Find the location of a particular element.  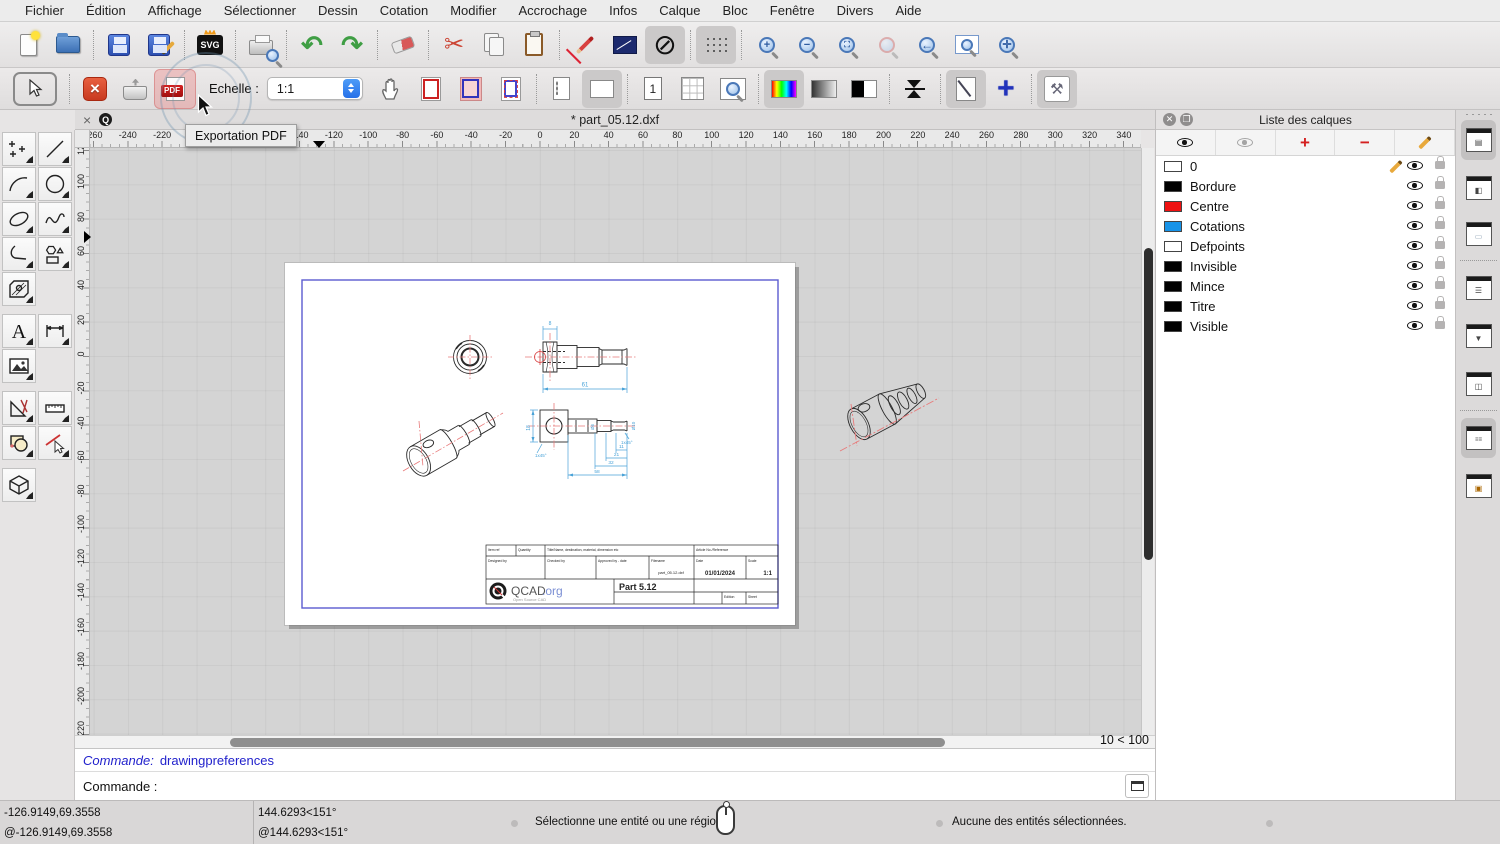

show-paper-preview-button is located at coordinates (965, 88).